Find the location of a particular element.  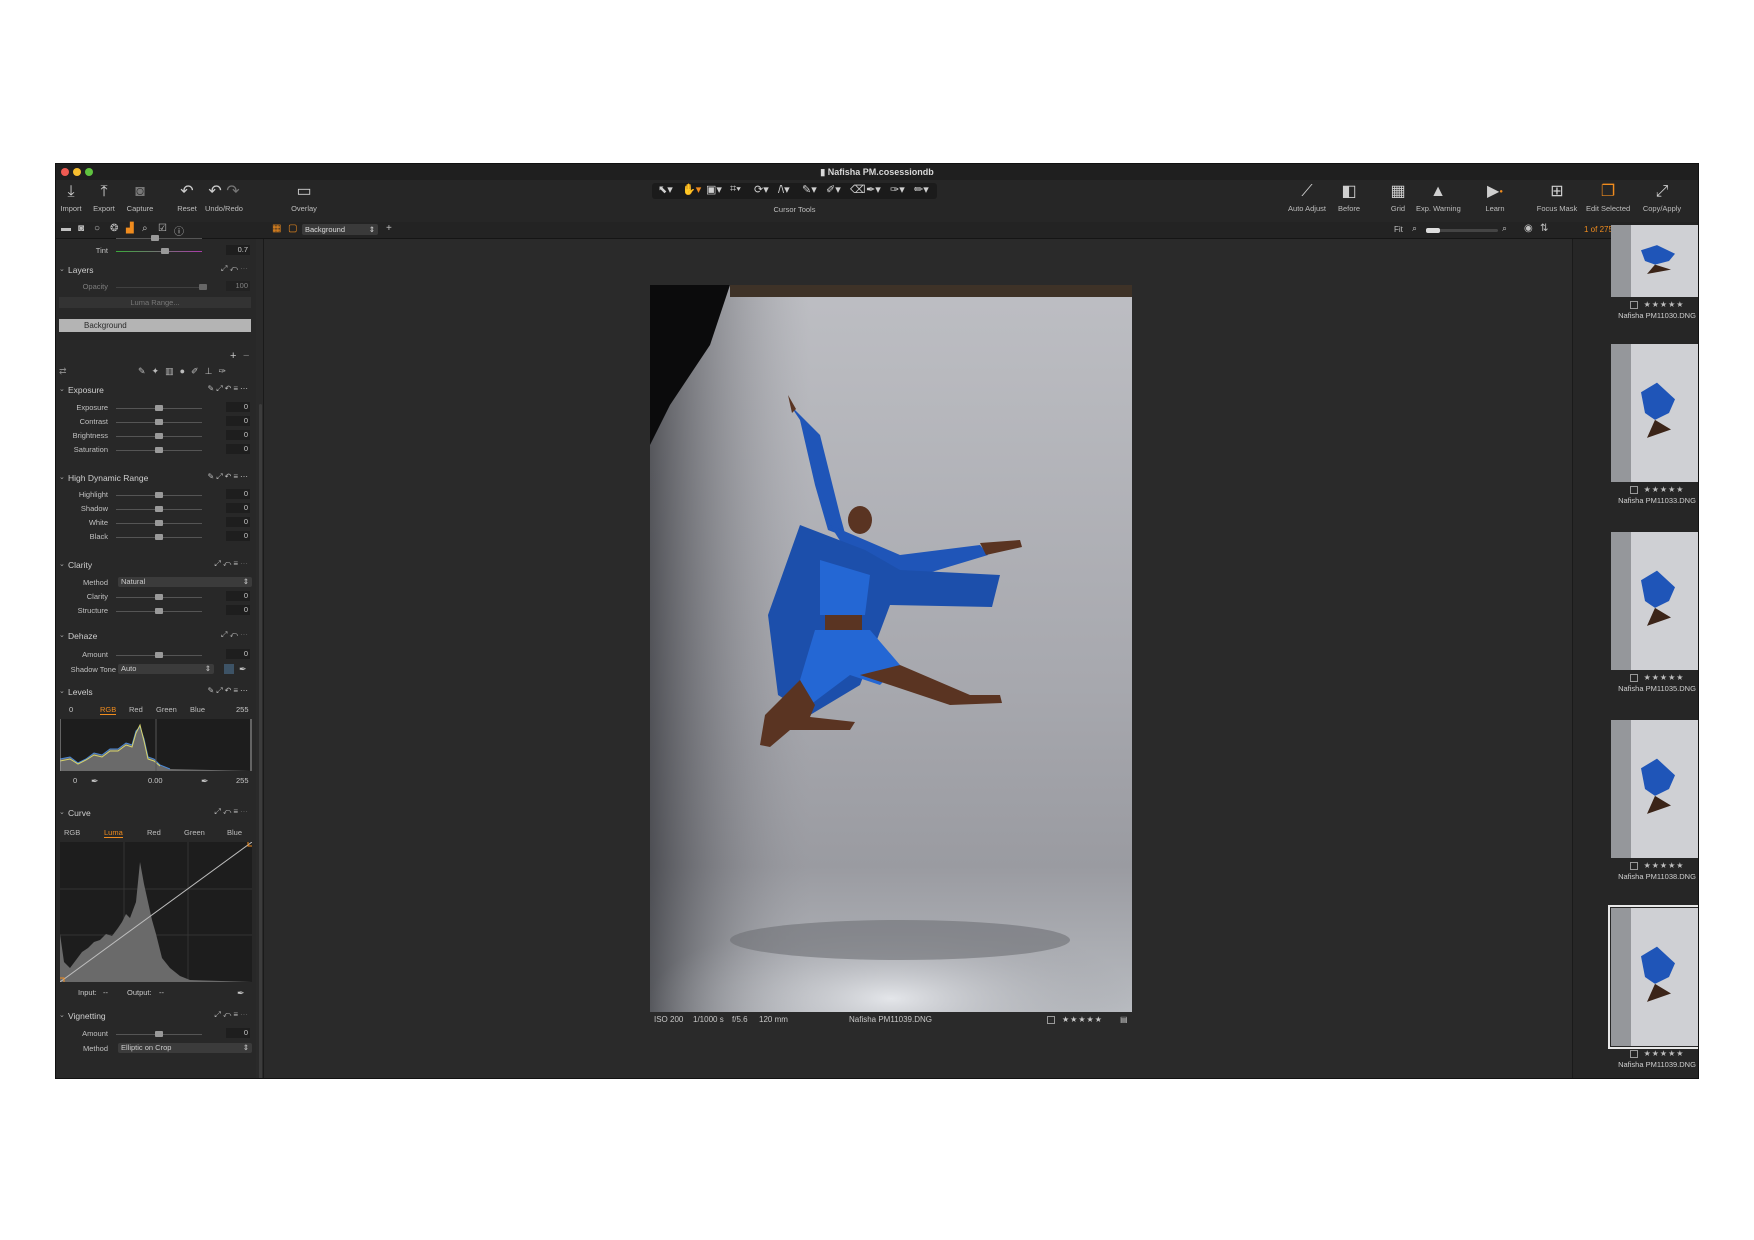

curve-graph is located at coordinates (156, 912).